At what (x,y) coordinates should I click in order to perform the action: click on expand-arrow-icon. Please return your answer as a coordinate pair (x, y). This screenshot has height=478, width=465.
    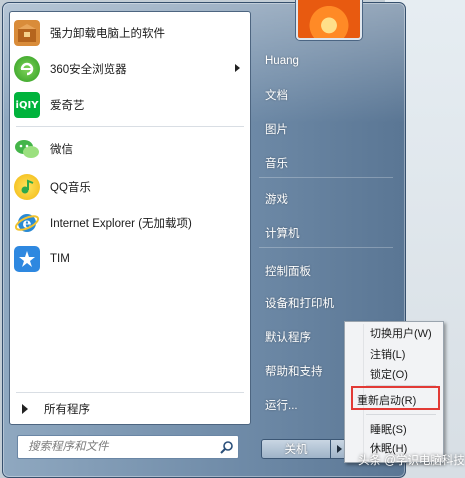
    Looking at the image, I should click on (25, 409).